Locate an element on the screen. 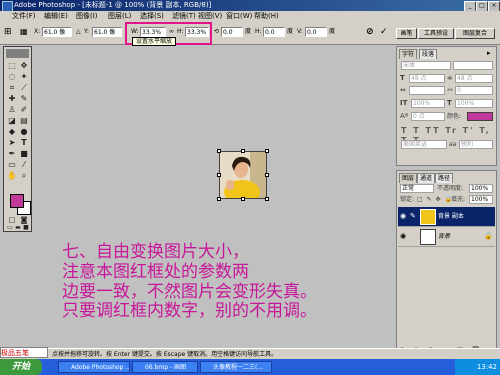 This screenshot has width=500, height=375. menu-select: 选择(S) is located at coordinates (152, 16).